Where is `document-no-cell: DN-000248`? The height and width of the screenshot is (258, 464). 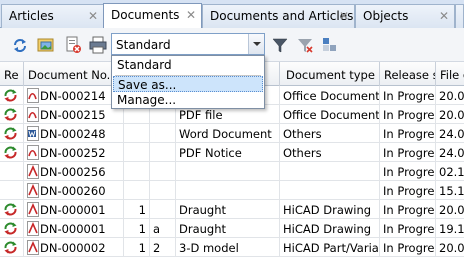 document-no-cell: DN-000248 is located at coordinates (74, 133).